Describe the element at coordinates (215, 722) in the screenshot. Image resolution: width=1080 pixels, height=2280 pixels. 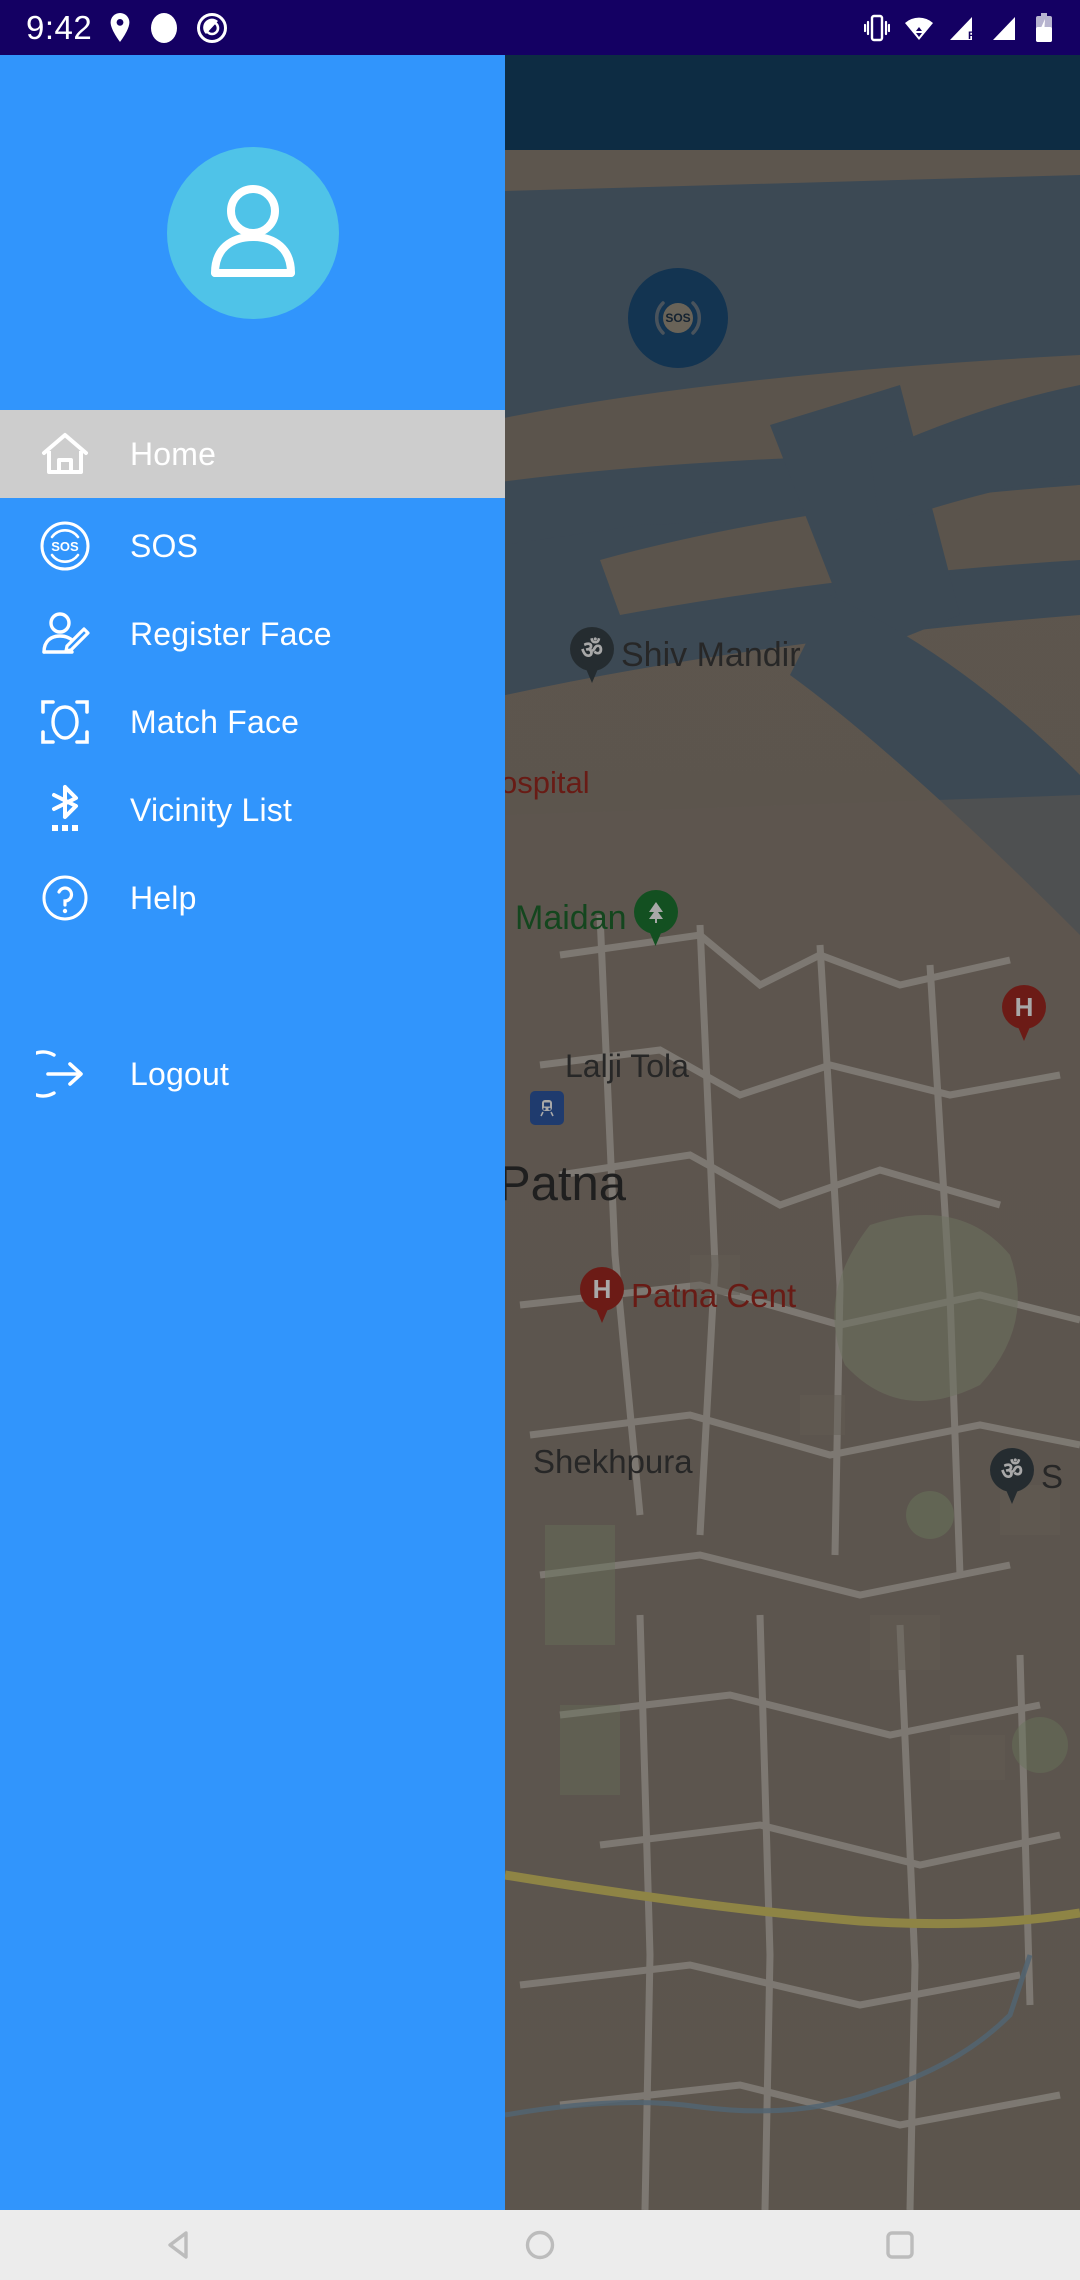
I see `sidebar-label-match-face: Match Face` at that location.